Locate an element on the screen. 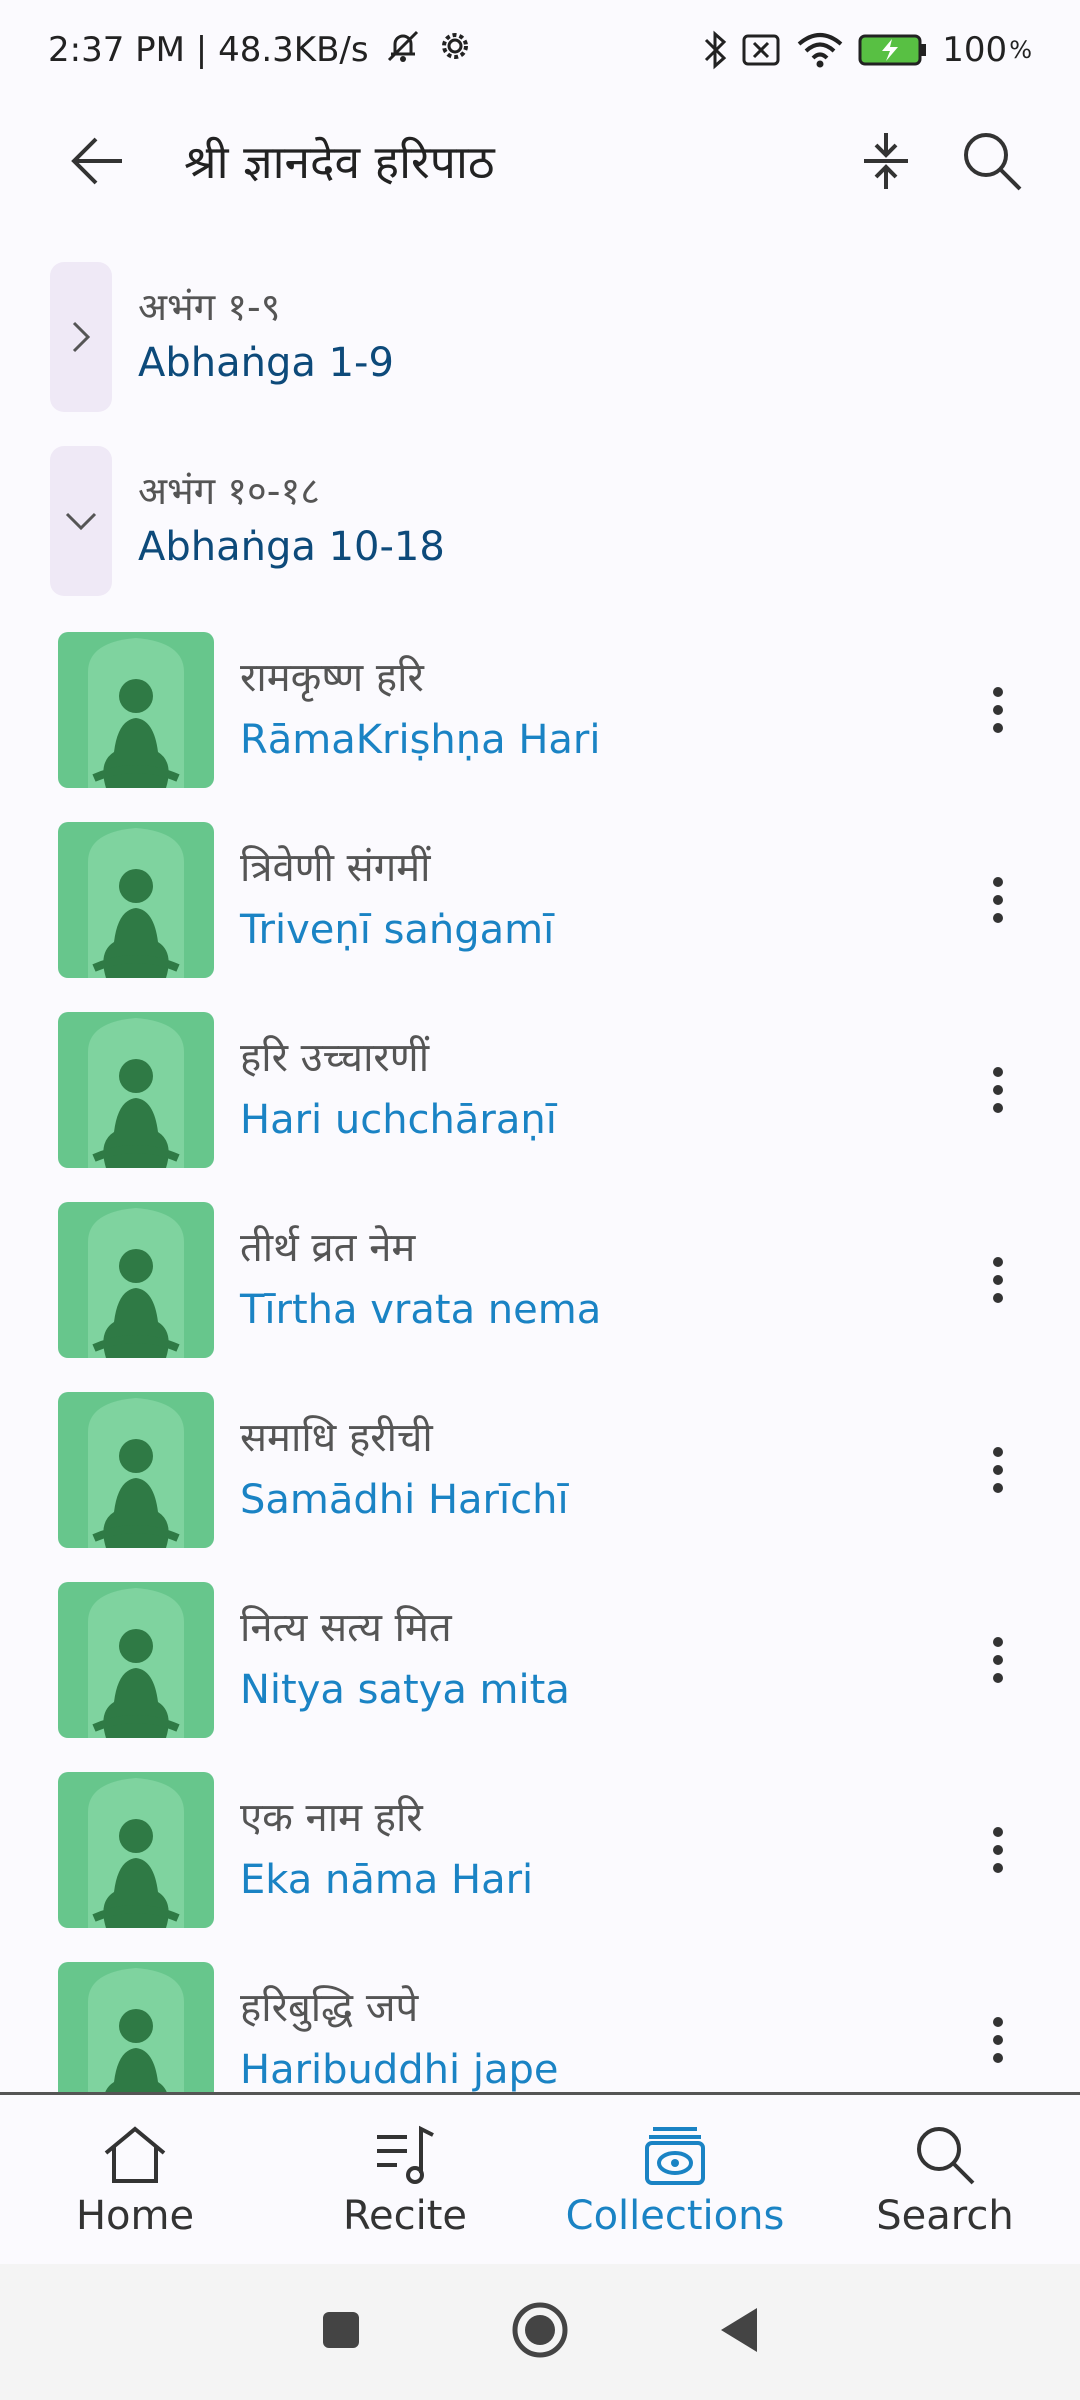 This screenshot has height=2400, width=1080. item-title-english: Eka nāma Hari is located at coordinates (387, 1880).